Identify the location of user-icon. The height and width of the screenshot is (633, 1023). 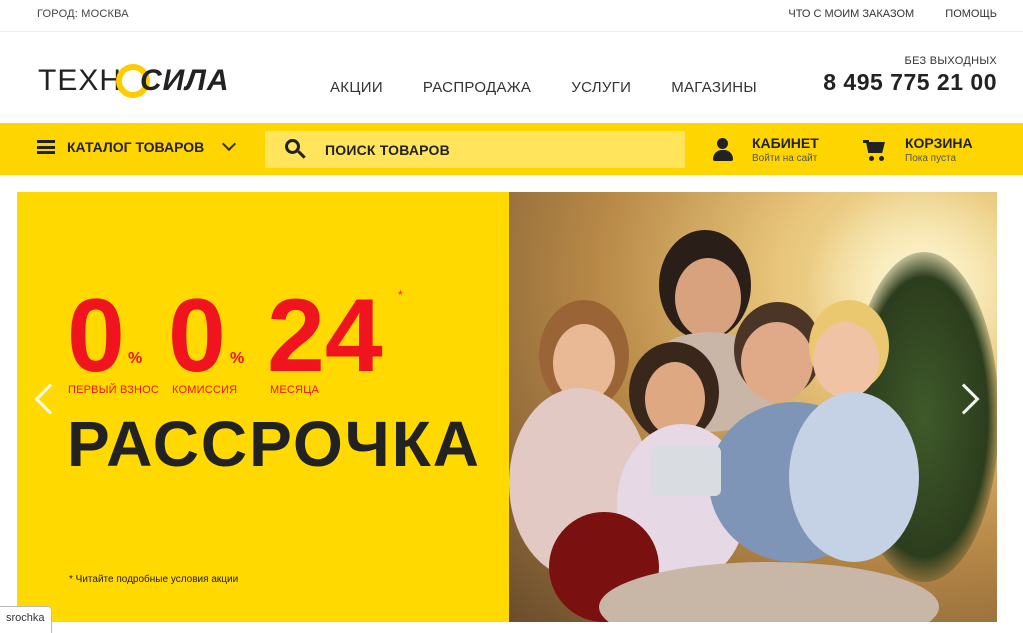
(723, 151).